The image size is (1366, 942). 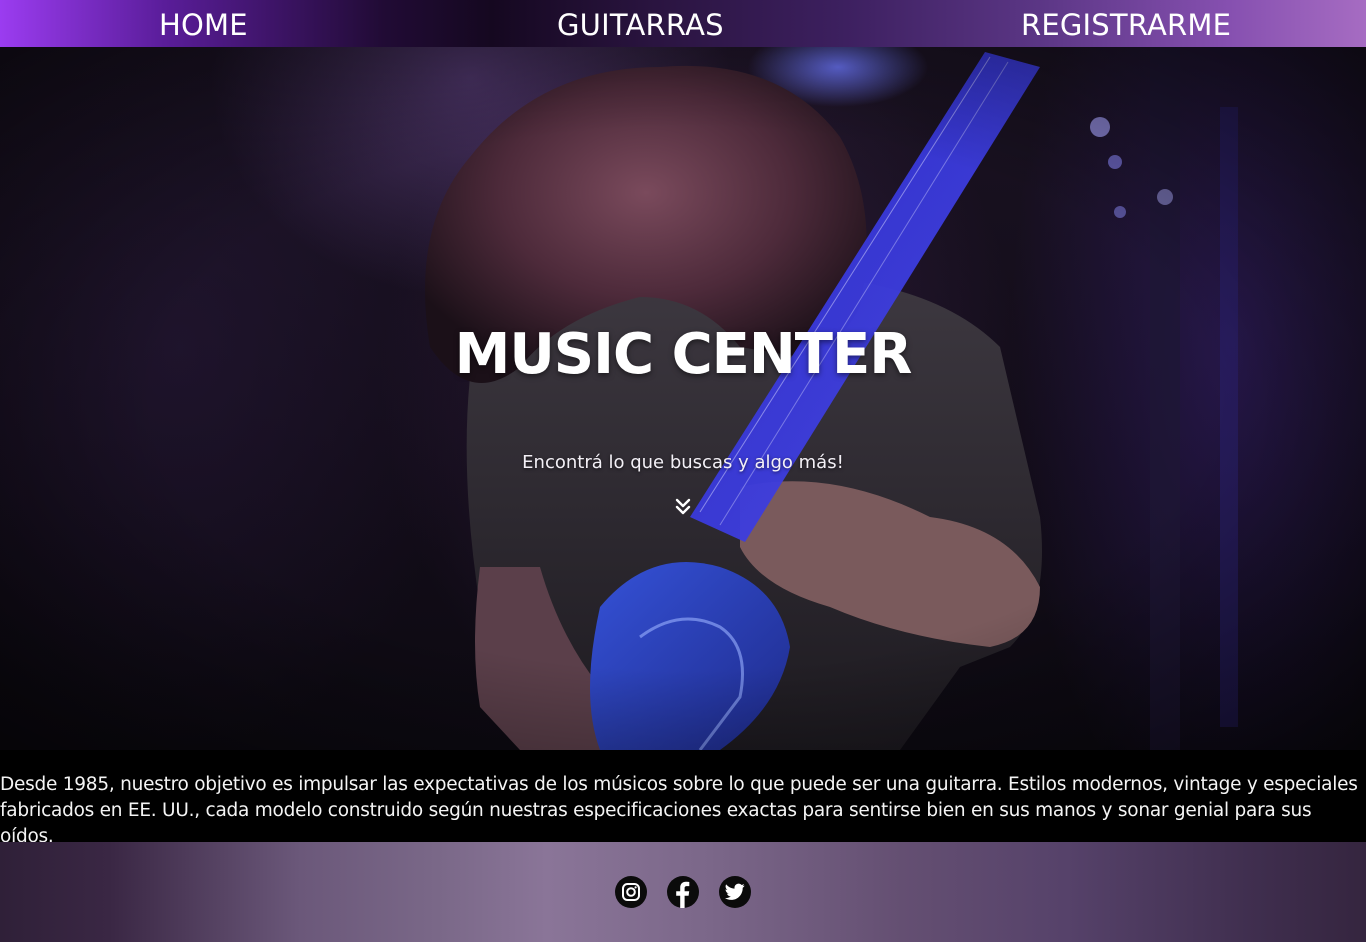 I want to click on facebook-link, so click(x=683, y=892).